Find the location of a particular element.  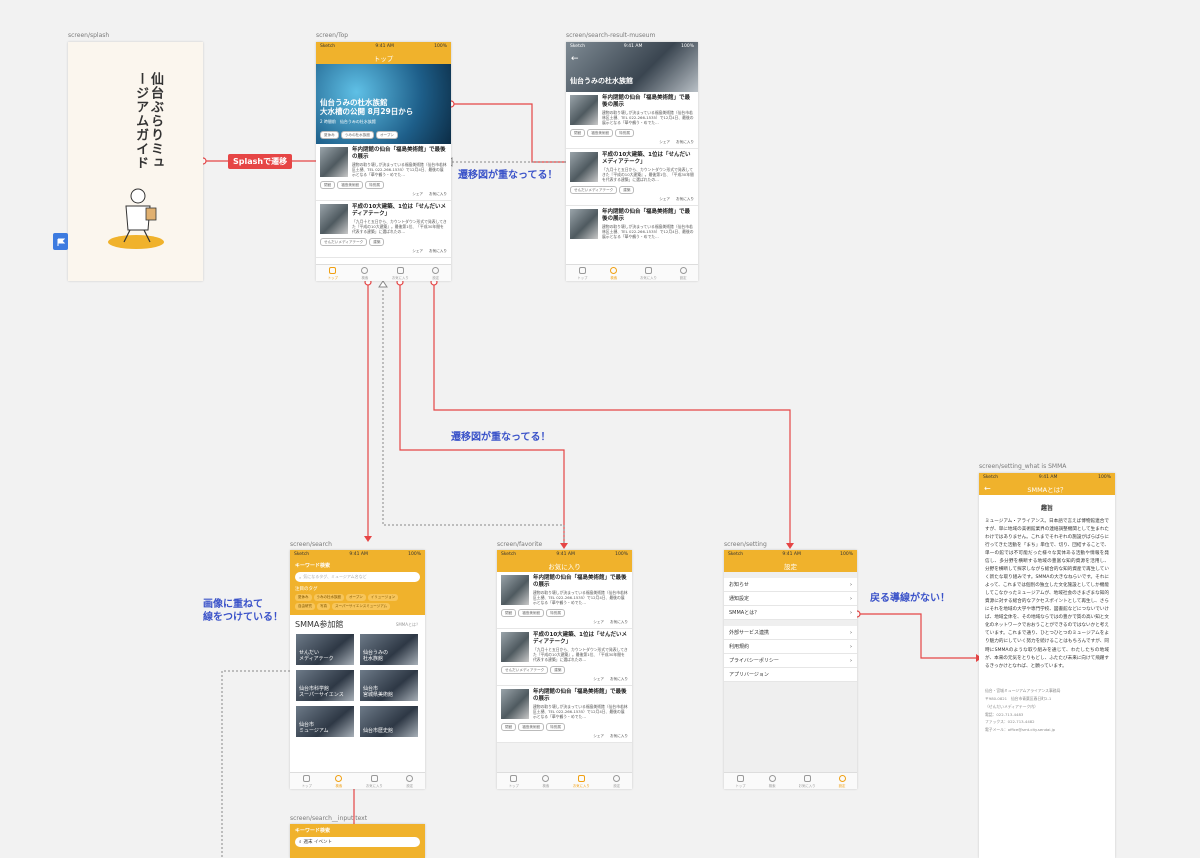

splash-title: 仙台ぶらりミュージアムガイド is located at coordinates (148, 121).